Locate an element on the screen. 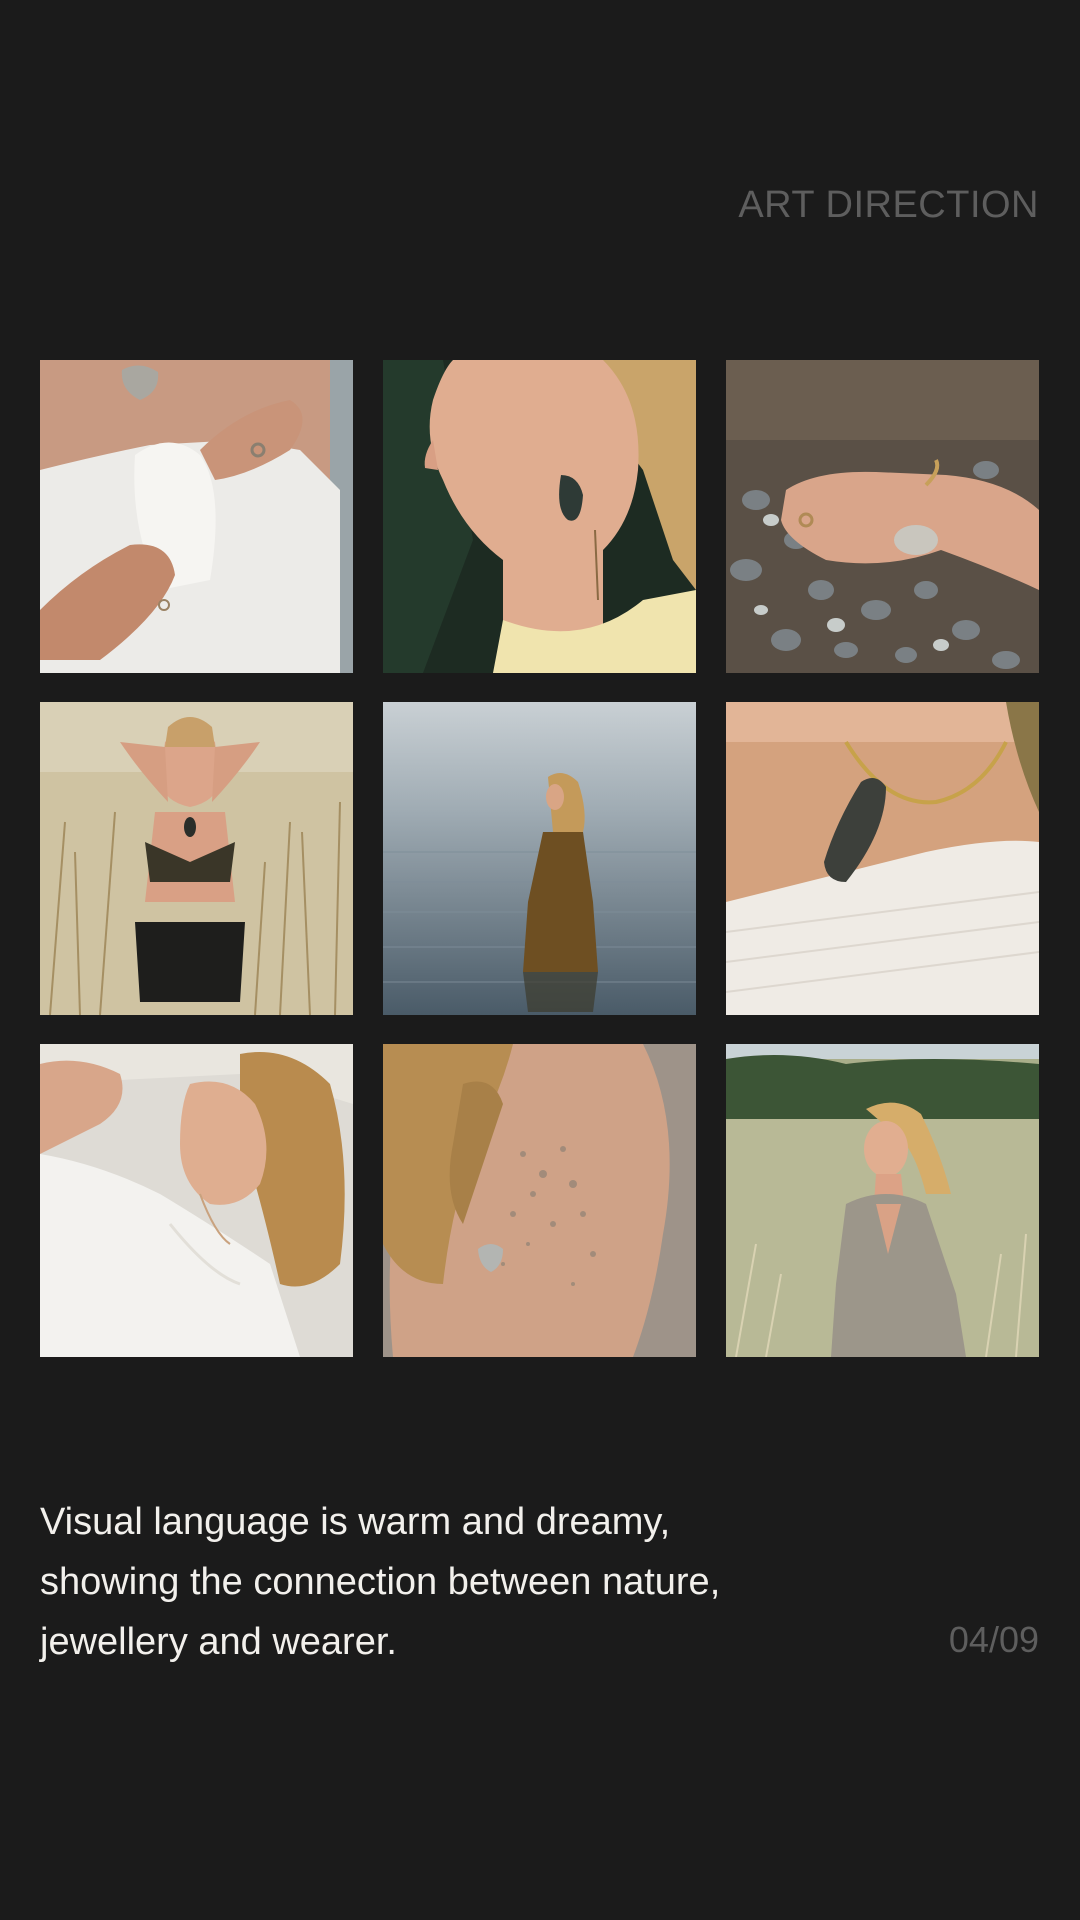 This screenshot has width=1080, height=1920. photo-profile-earring-icon is located at coordinates (539, 516).